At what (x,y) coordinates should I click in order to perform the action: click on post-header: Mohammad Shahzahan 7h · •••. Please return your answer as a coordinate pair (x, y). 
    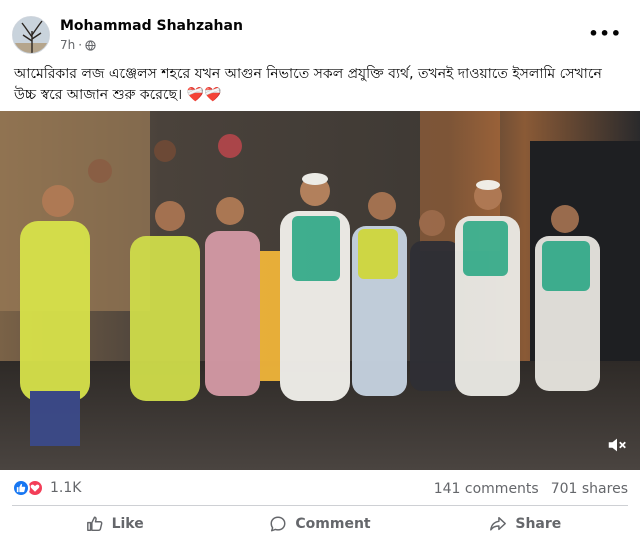
    Looking at the image, I should click on (320, 36).